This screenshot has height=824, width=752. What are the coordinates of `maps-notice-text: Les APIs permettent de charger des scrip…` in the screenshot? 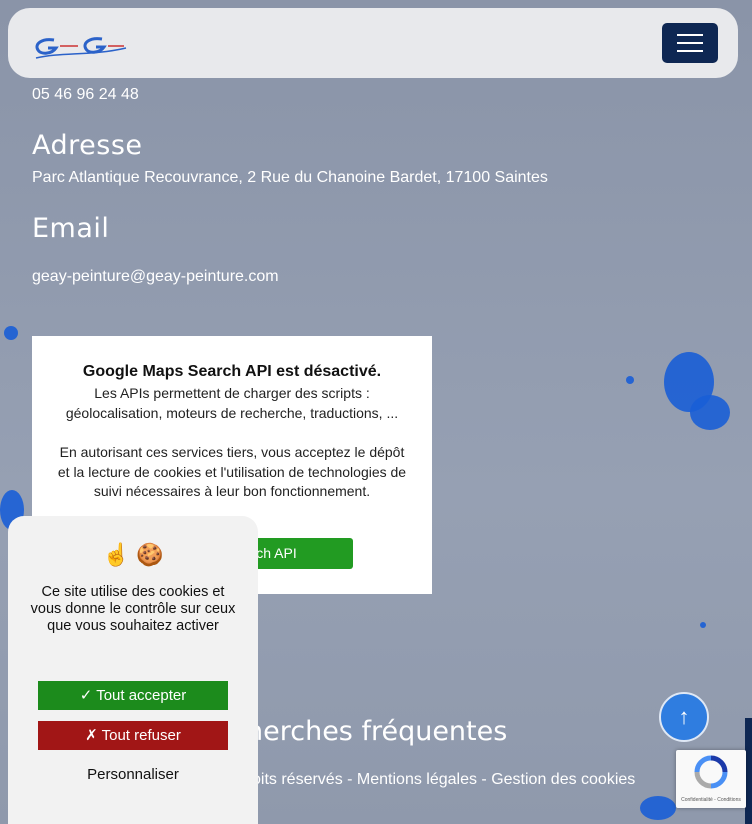 It's located at (232, 403).